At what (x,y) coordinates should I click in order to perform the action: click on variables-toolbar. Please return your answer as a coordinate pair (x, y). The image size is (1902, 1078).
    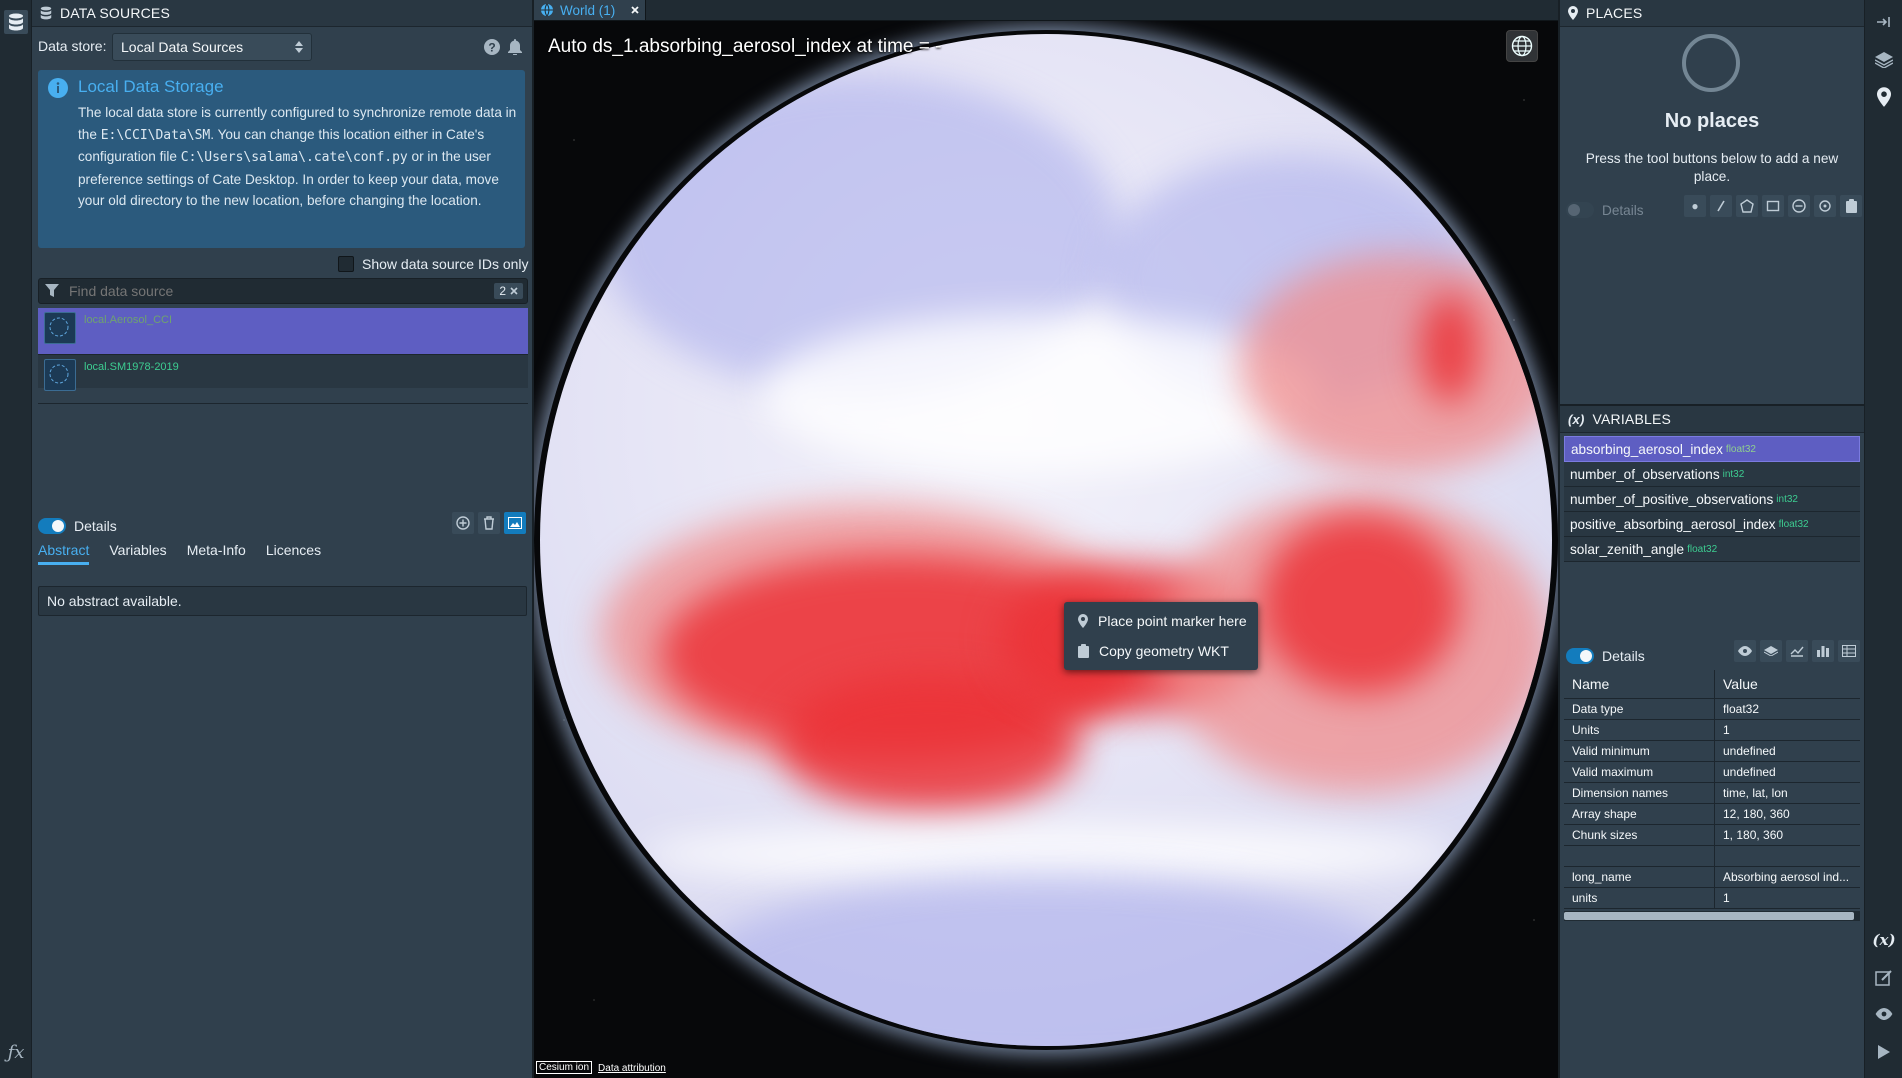
    Looking at the image, I should click on (1797, 651).